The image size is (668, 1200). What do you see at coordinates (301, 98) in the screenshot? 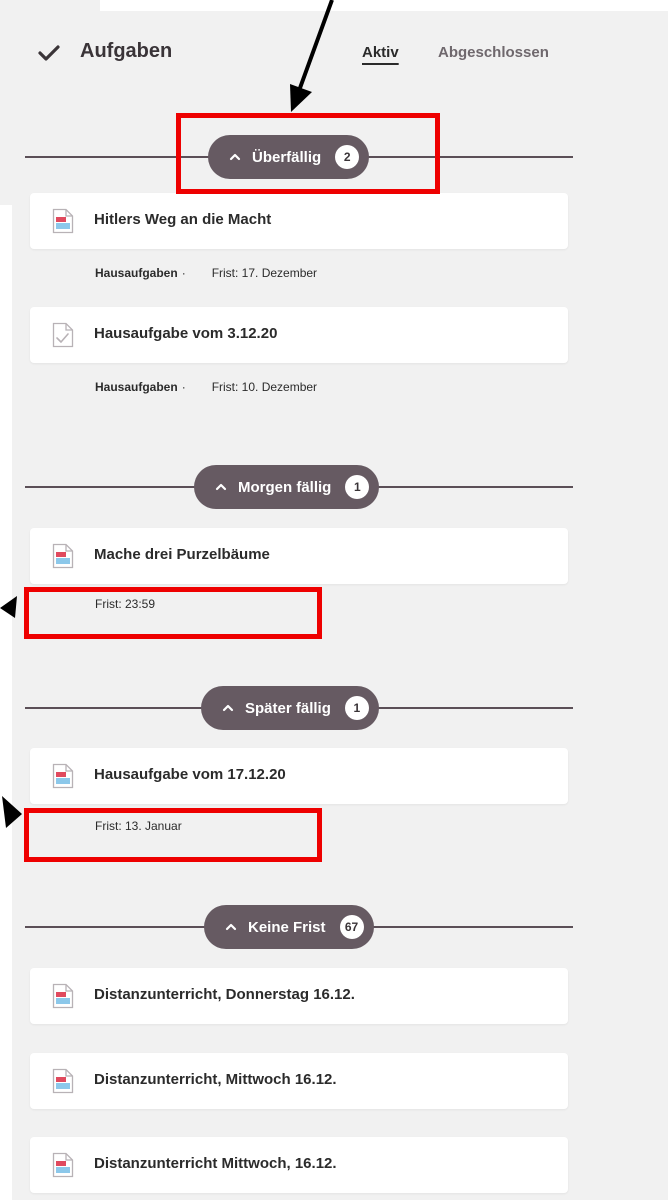
I see `arrow-head-top` at bounding box center [301, 98].